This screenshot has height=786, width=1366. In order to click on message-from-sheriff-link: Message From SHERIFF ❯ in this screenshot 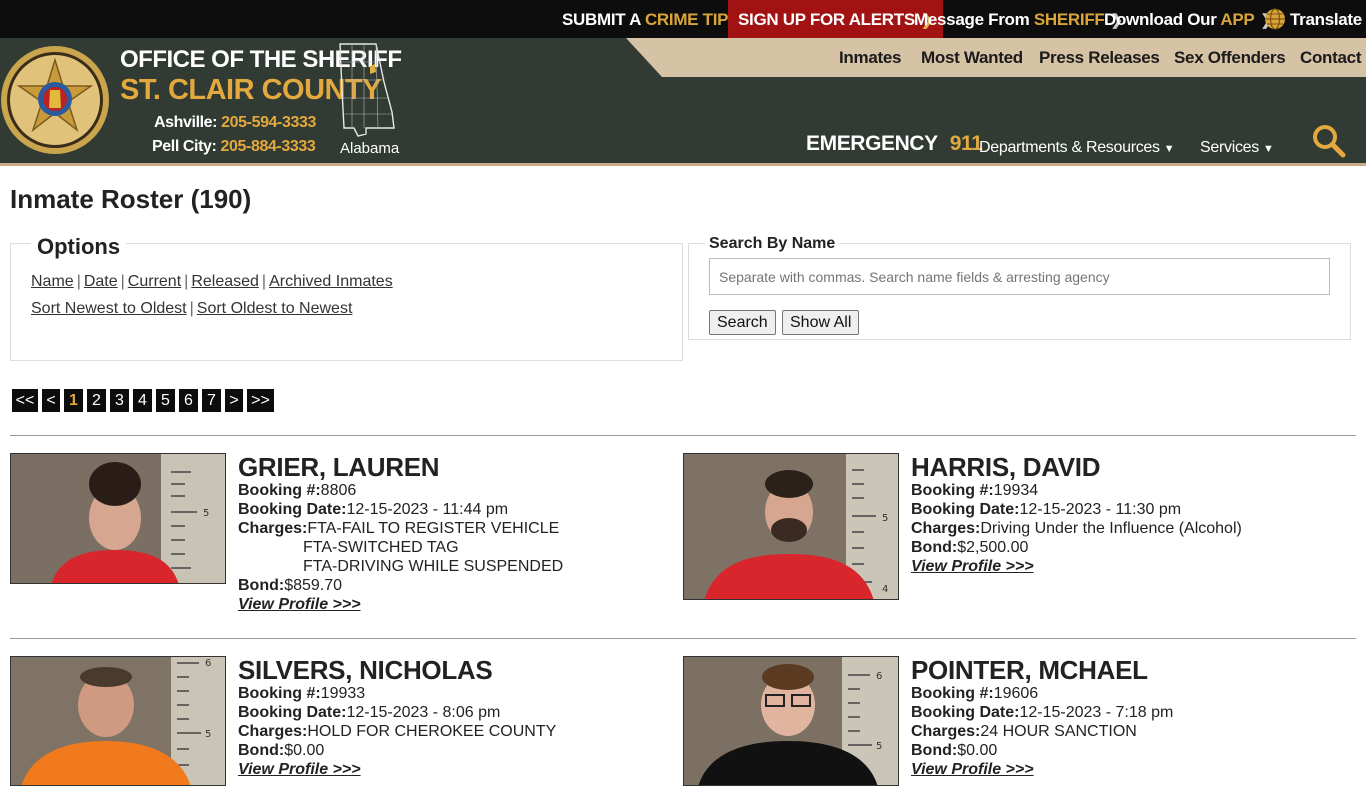, I will do `click(1018, 19)`.